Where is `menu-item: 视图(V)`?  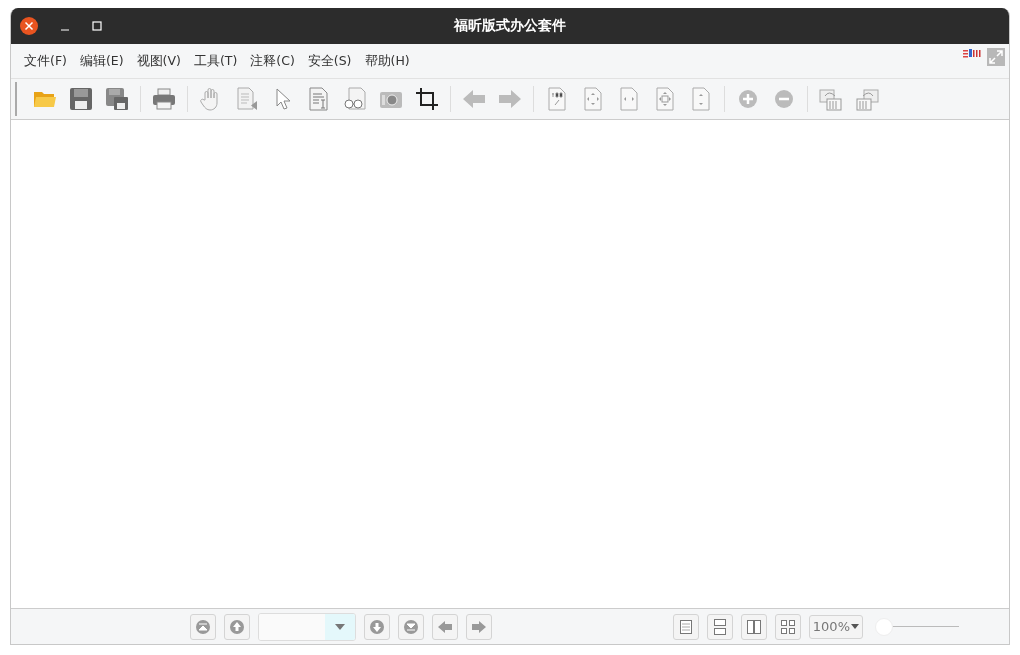 menu-item: 视图(V) is located at coordinates (162, 61).